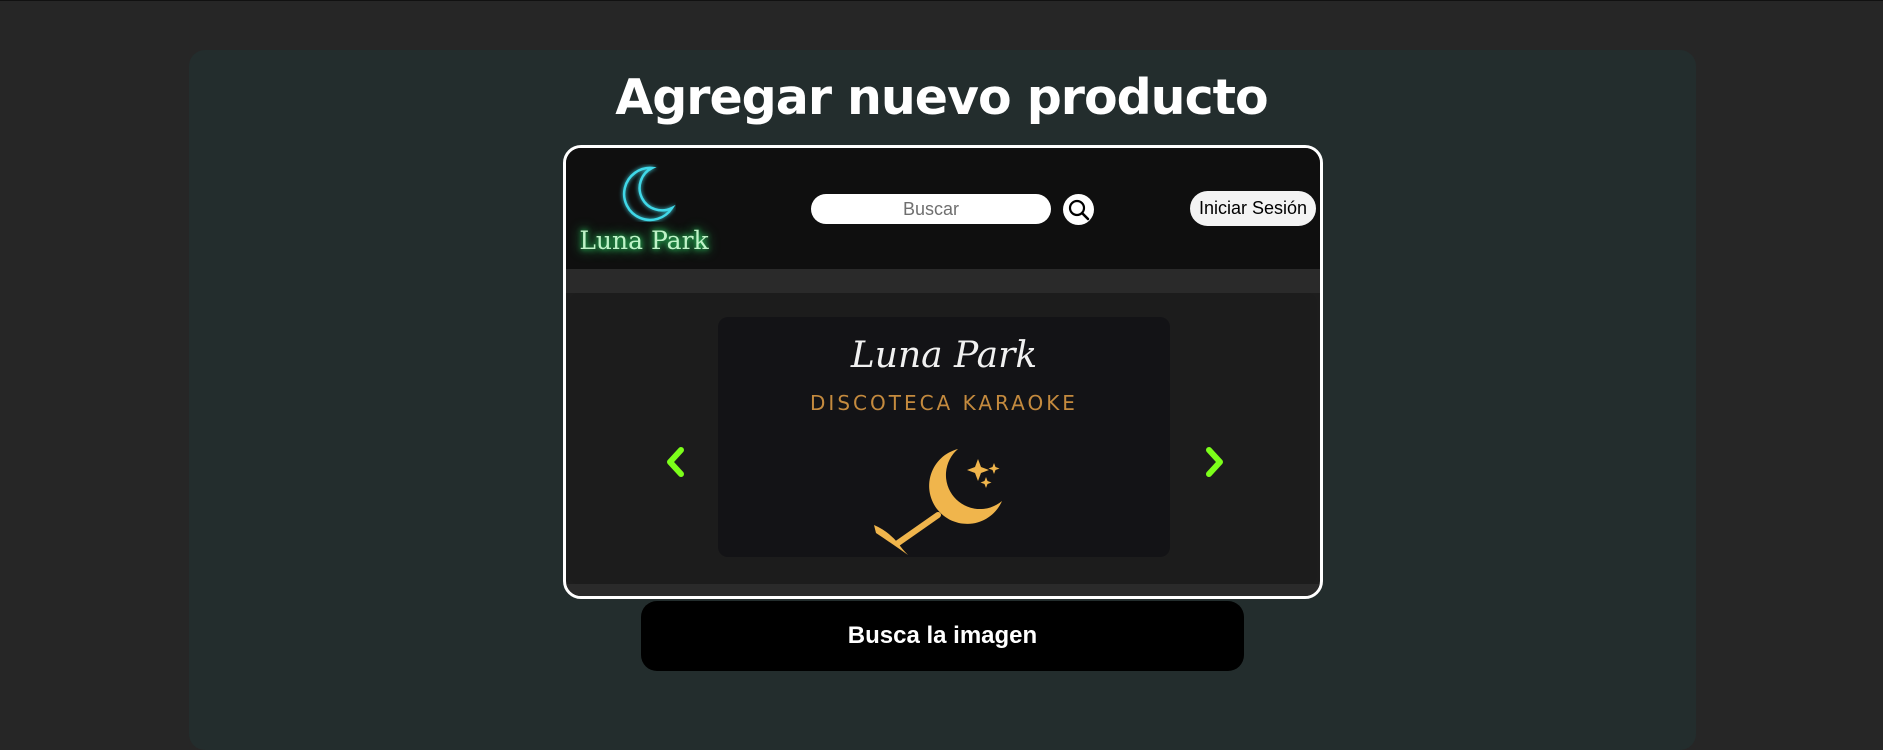 The height and width of the screenshot is (750, 1883). I want to click on moon-cocktail-glass-icon, so click(938, 502).